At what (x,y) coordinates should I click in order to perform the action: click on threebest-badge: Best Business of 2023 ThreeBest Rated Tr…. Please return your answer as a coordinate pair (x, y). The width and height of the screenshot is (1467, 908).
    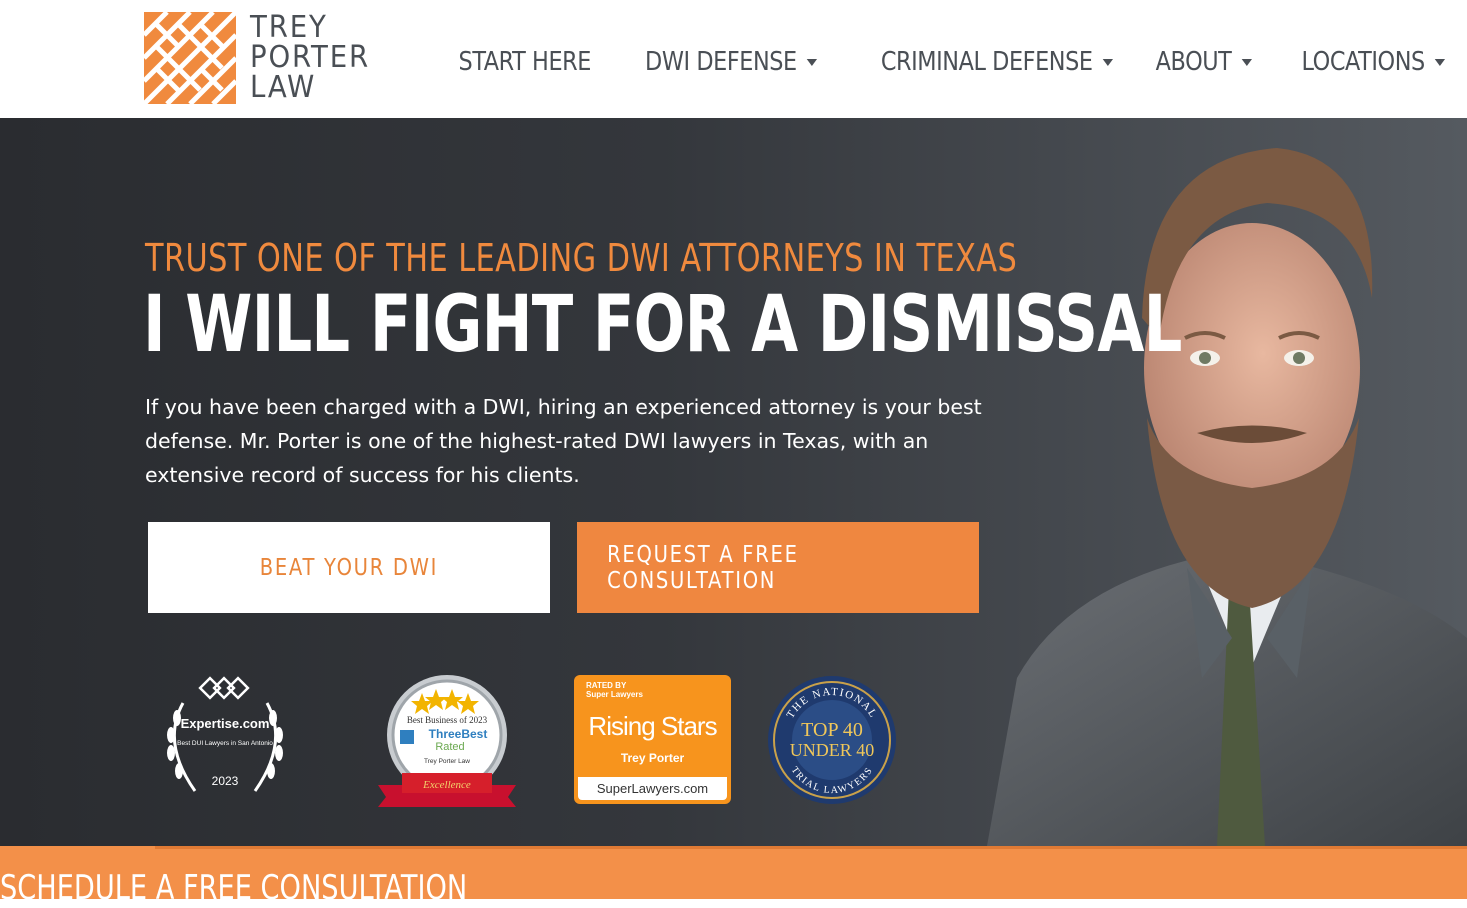
    Looking at the image, I should click on (447, 741).